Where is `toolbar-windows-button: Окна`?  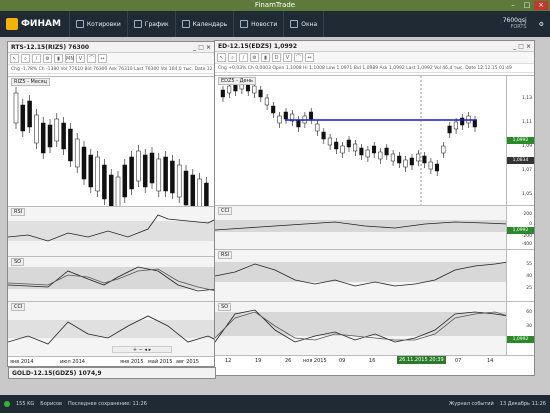
toolbar-windows-button: Окна is located at coordinates (304, 24).